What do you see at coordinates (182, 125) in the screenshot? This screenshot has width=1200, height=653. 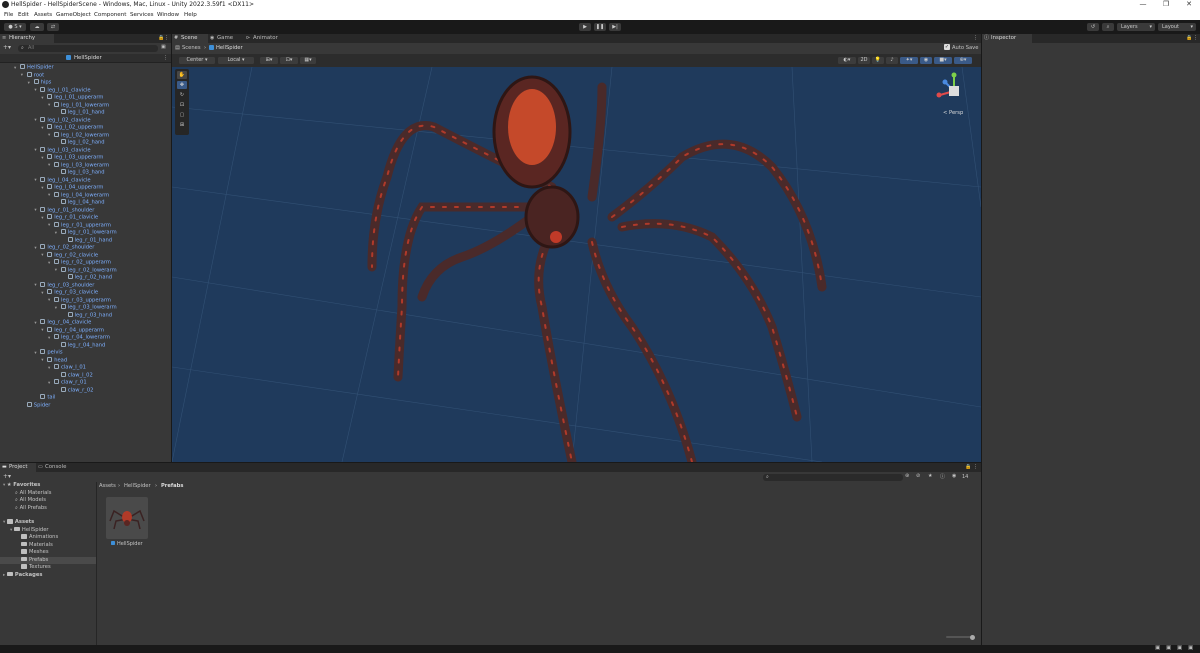 I see `transform-tool-icon: ⊞` at bounding box center [182, 125].